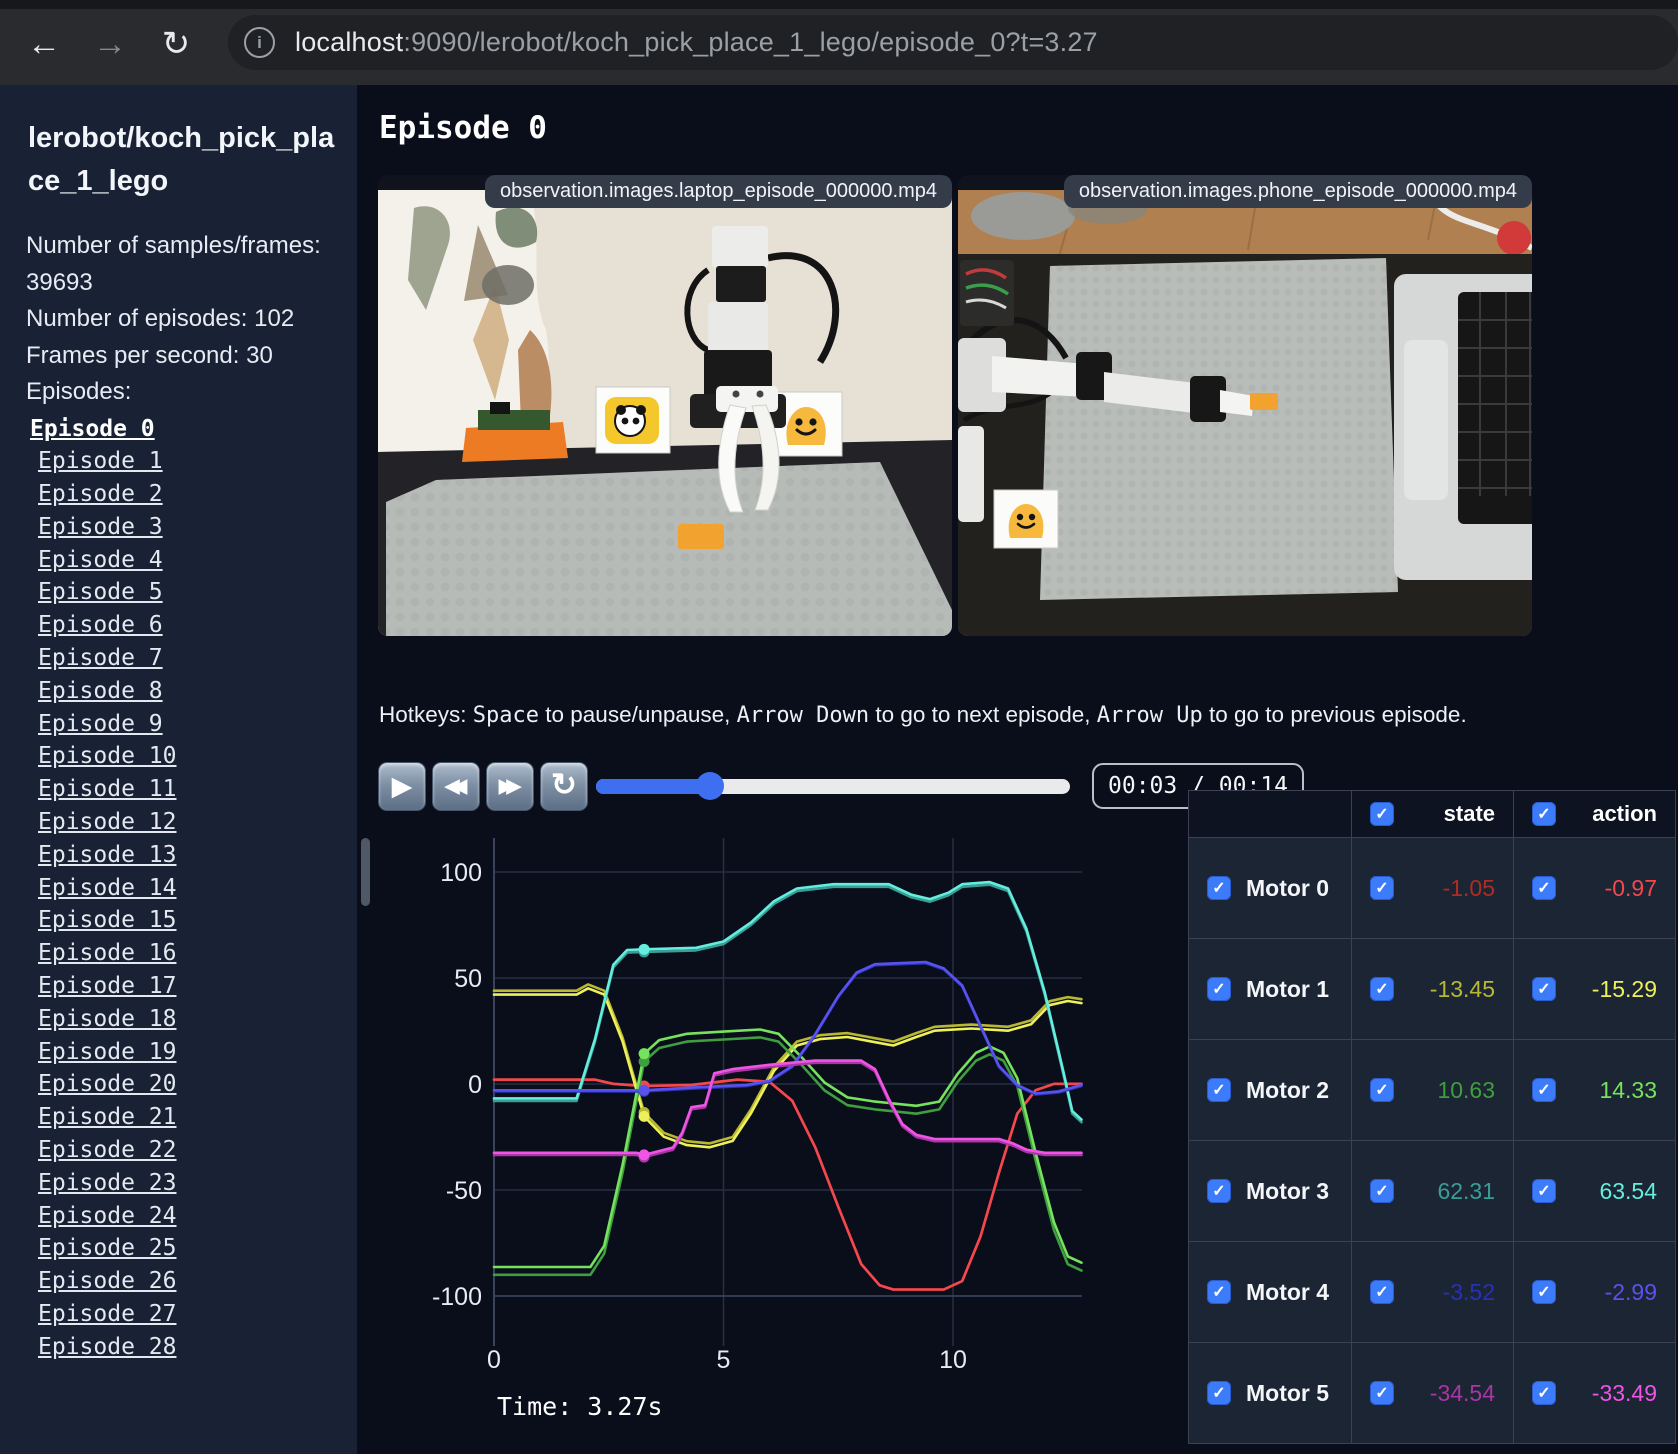 The width and height of the screenshot is (1678, 1454). I want to click on chart-time-label: Time: 3.27s, so click(580, 1406).